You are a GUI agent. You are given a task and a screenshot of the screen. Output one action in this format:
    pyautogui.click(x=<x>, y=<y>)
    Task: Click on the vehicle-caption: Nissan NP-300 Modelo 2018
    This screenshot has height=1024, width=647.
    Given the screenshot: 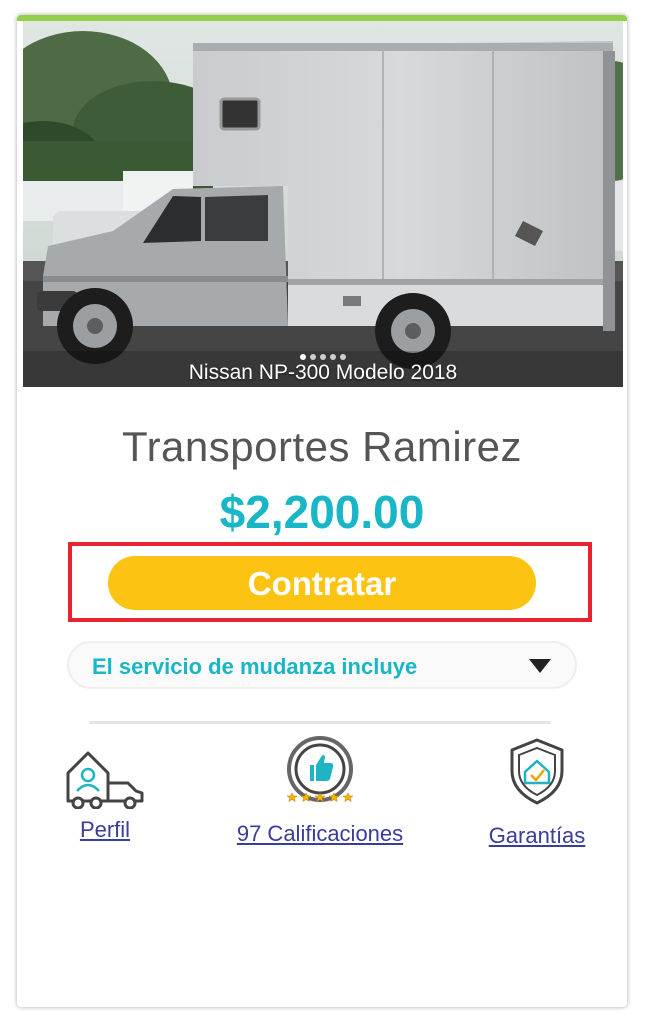 What is the action you would take?
    pyautogui.click(x=323, y=372)
    